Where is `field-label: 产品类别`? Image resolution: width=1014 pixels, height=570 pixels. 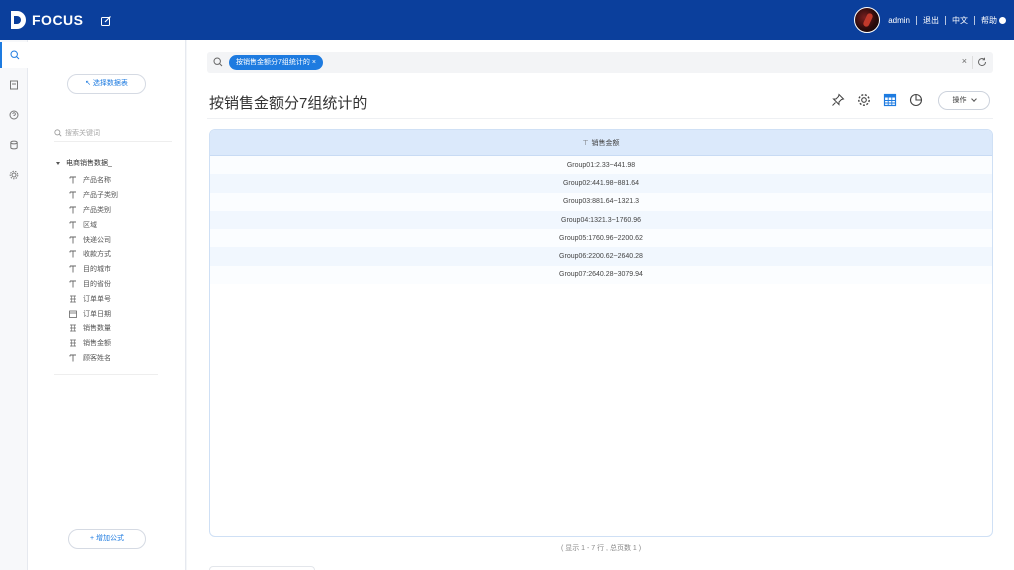
field-label: 产品类别 is located at coordinates (97, 210).